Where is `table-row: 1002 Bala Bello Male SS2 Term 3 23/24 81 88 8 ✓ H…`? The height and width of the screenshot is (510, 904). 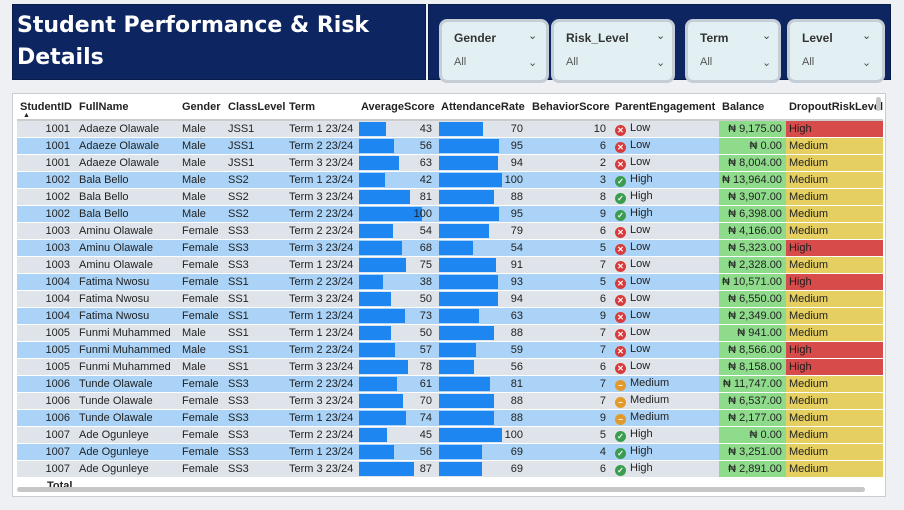
table-row: 1002 Bala Bello Male SS2 Term 3 23/24 81 88 8 ✓ H… is located at coordinates (450, 197).